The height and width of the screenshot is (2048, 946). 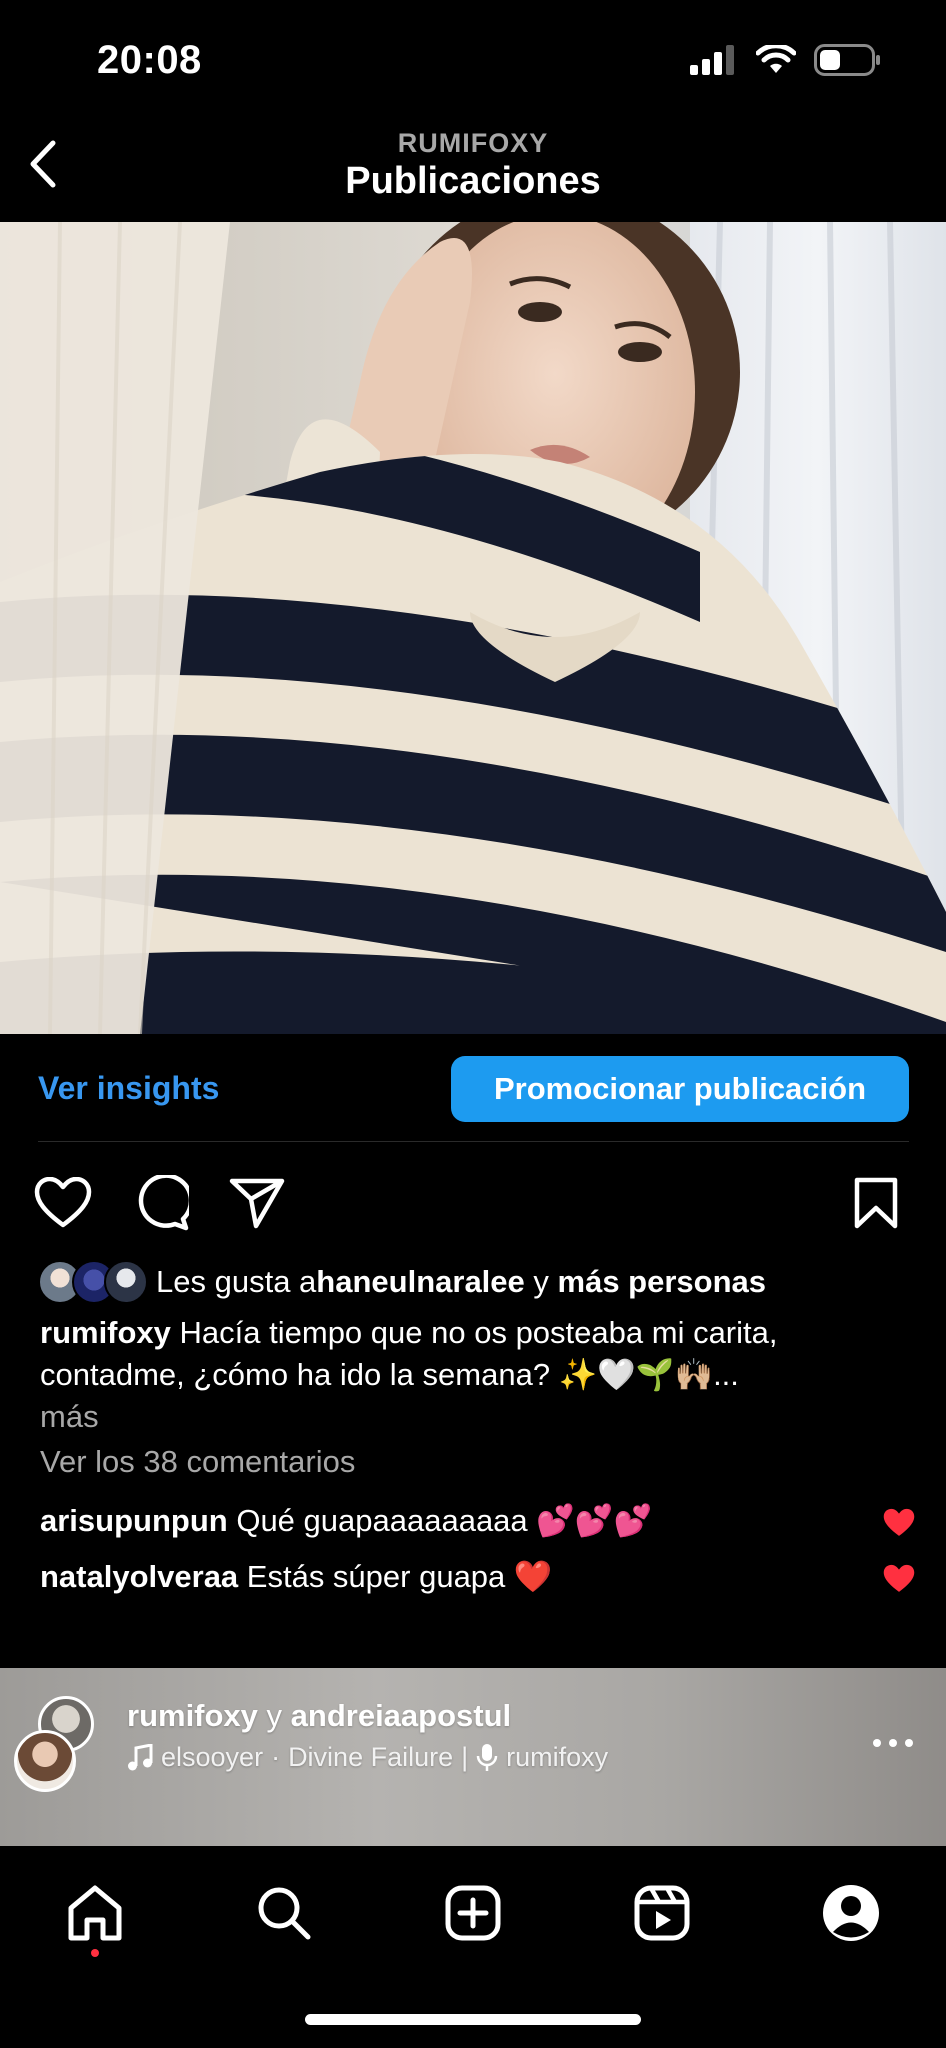 I want to click on status-bar: 20:08, so click(x=473, y=60).